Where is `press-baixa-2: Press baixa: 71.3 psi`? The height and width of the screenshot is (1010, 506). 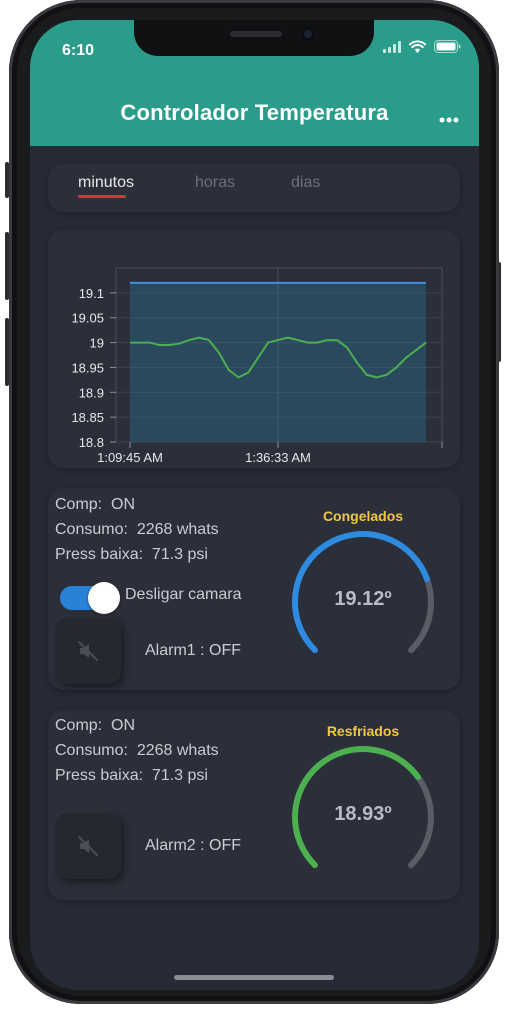
press-baixa-2: Press baixa: 71.3 psi is located at coordinates (131, 775).